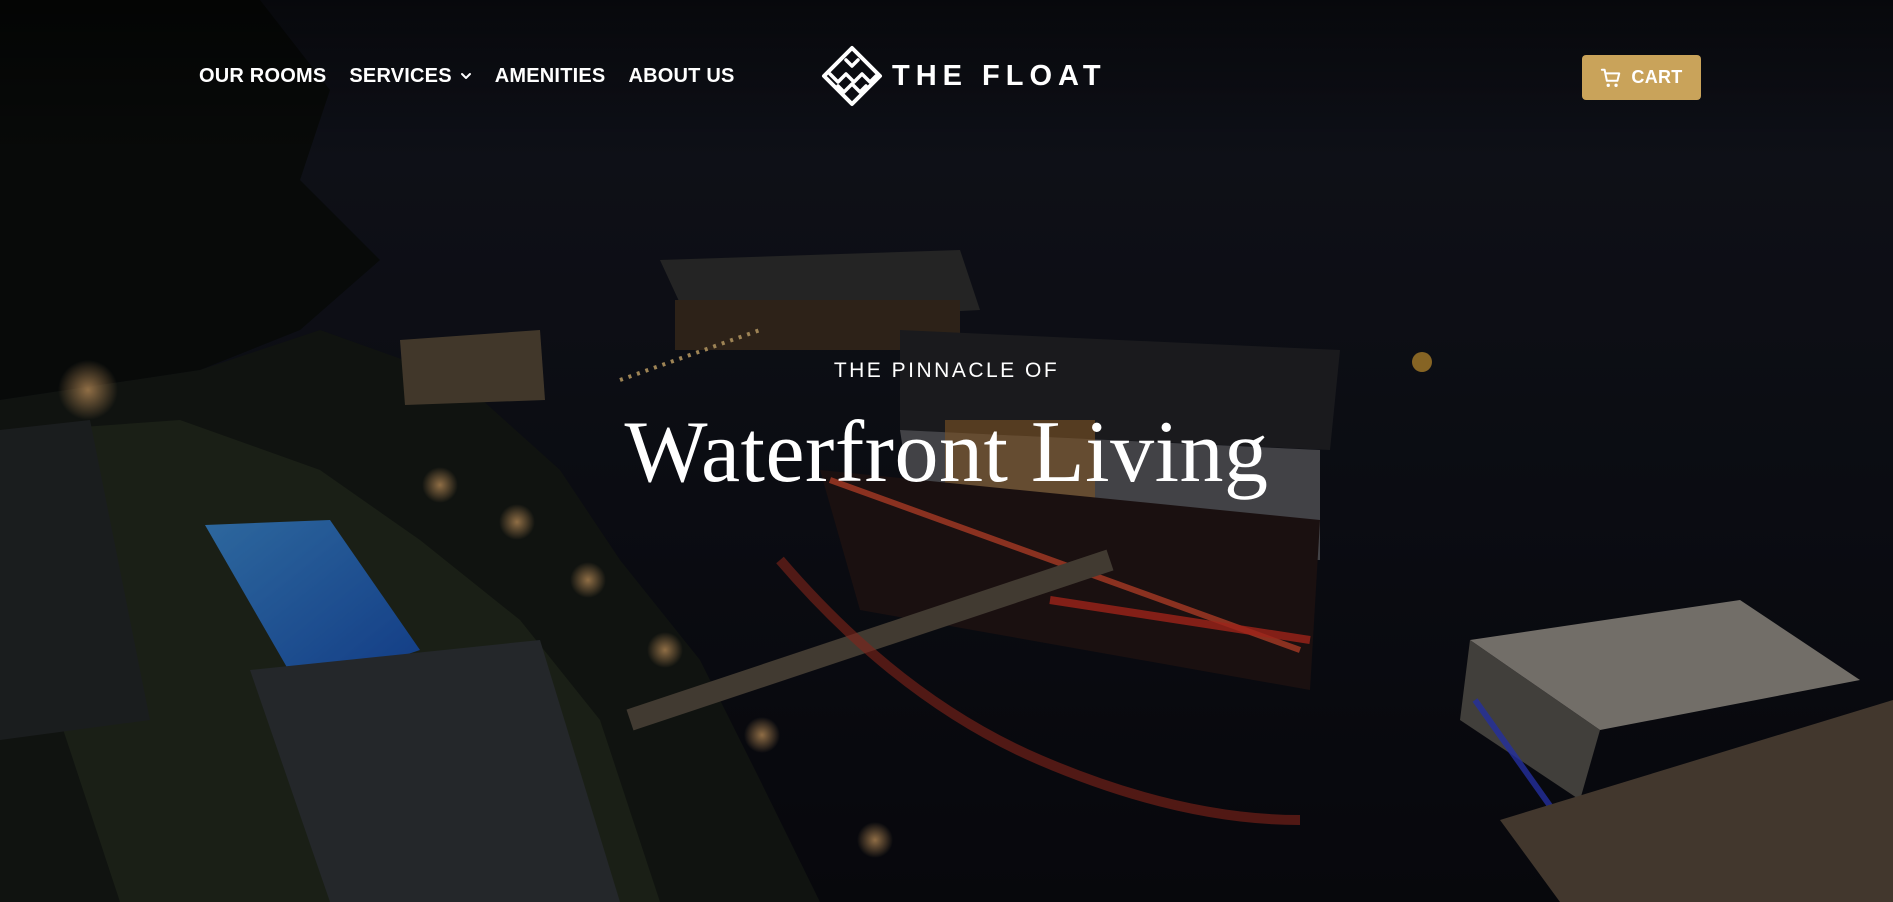  I want to click on nav-item-label: ABOUT US, so click(681, 76).